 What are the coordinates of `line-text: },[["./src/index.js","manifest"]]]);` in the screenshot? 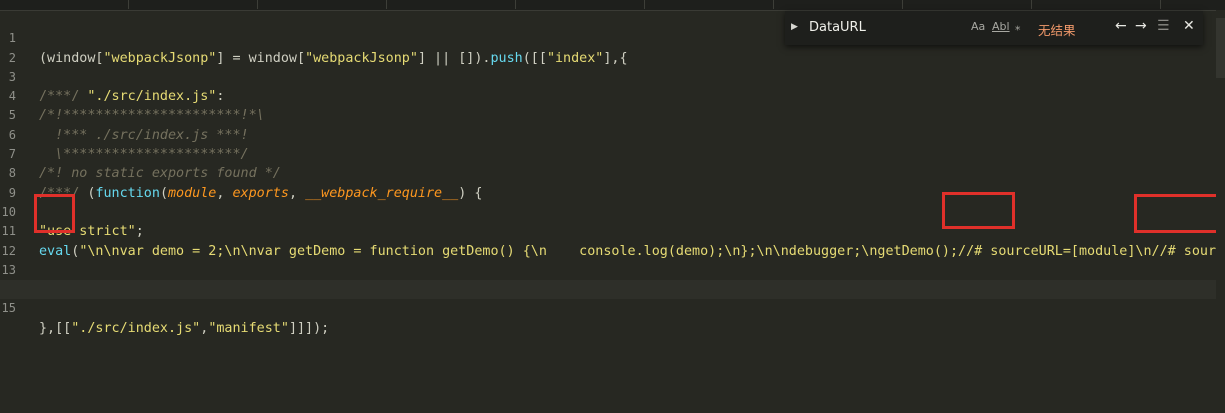 It's located at (184, 328).